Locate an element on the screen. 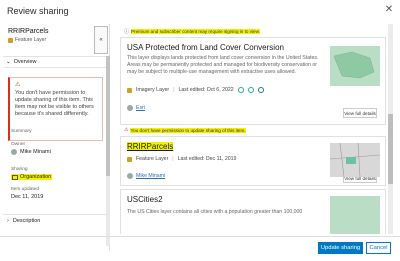 The image size is (400, 261). owner-value: Mike Minami is located at coordinates (31, 152).